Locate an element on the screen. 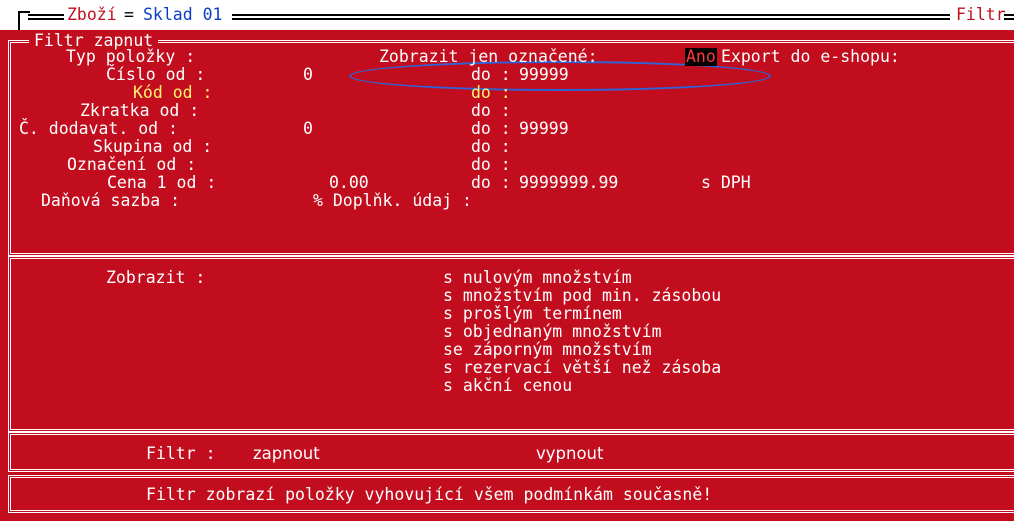  title-bar: Zboží = Sklad 01 Filtr is located at coordinates (507, 18).